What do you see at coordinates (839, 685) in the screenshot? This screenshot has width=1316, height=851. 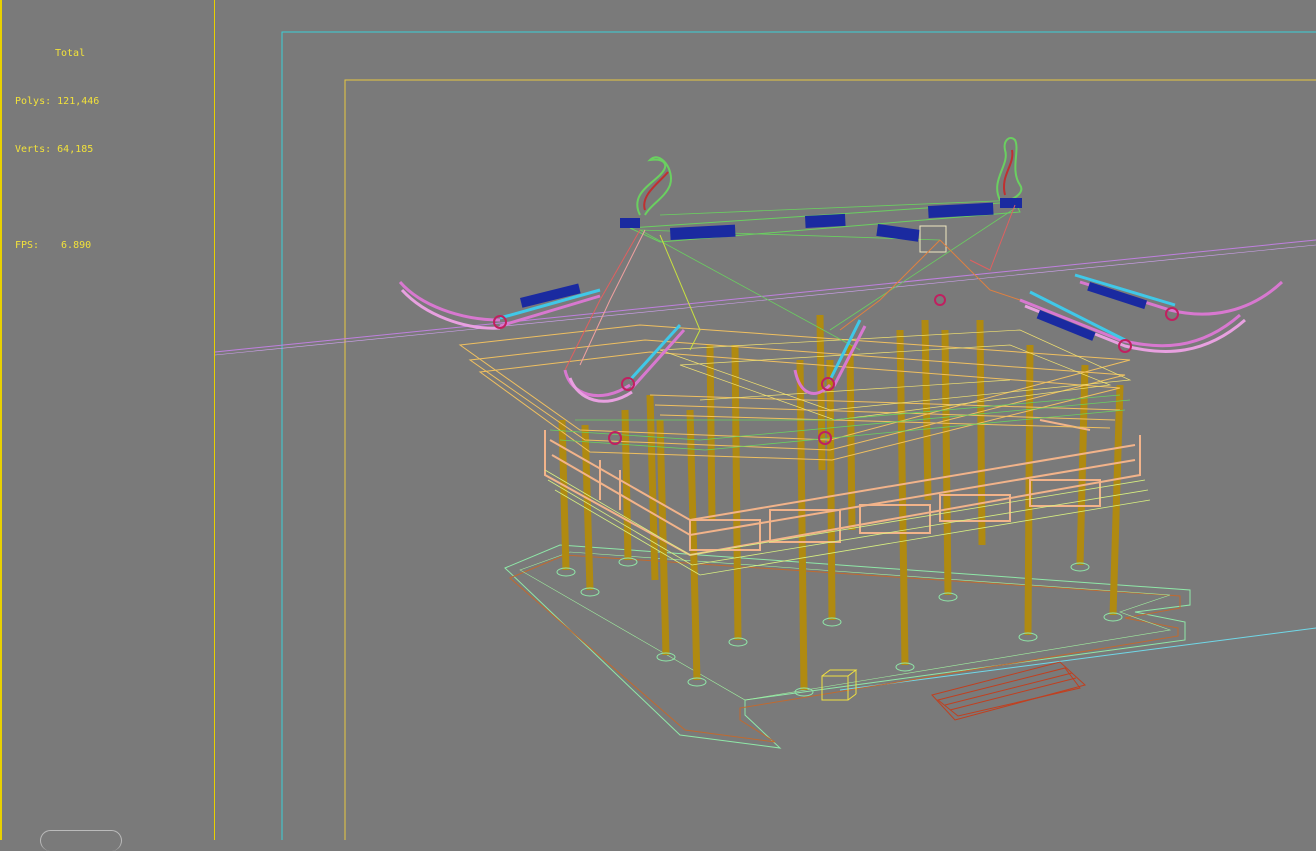 I see `helper-box` at bounding box center [839, 685].